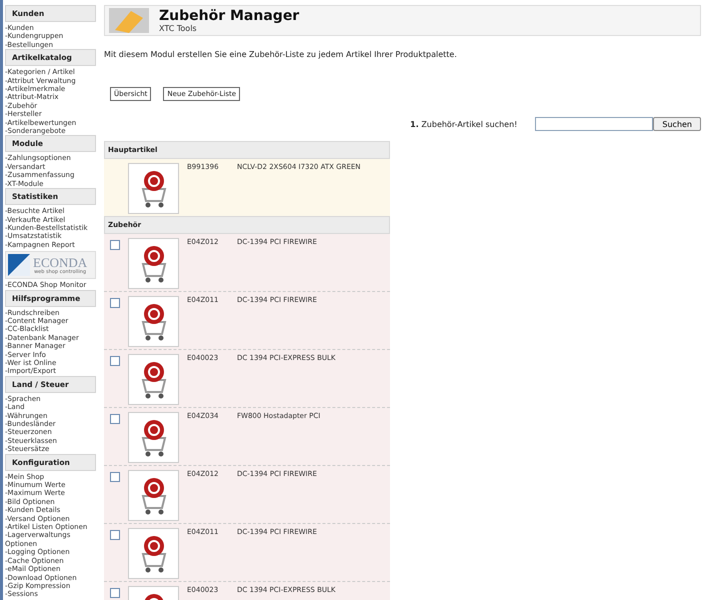  What do you see at coordinates (594, 124) in the screenshot?
I see `search-field` at bounding box center [594, 124].